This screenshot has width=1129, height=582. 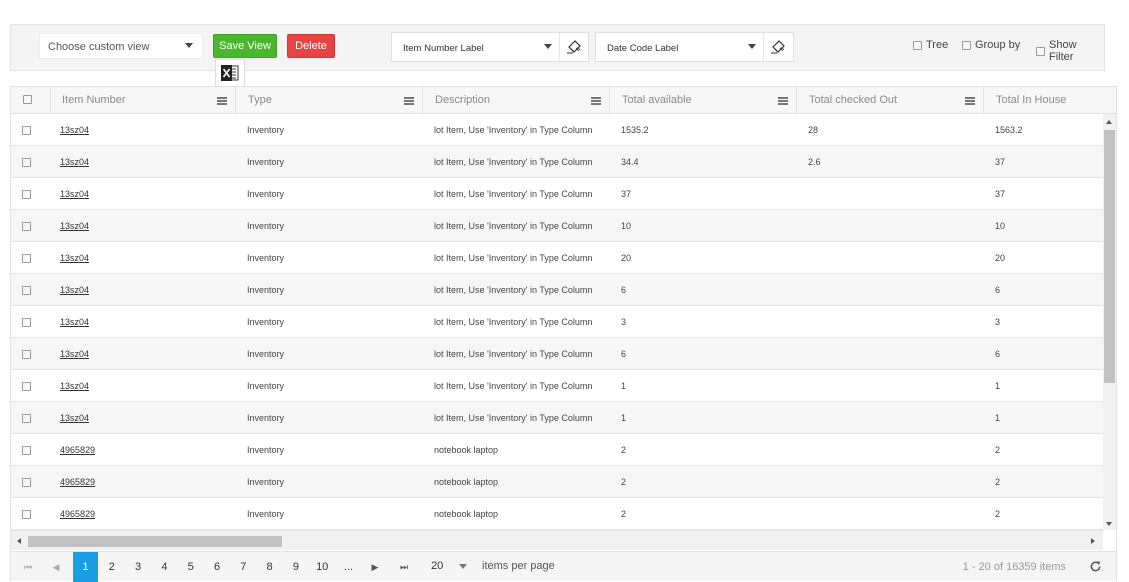 I want to click on last-page-icon: ⏭, so click(x=404, y=567).